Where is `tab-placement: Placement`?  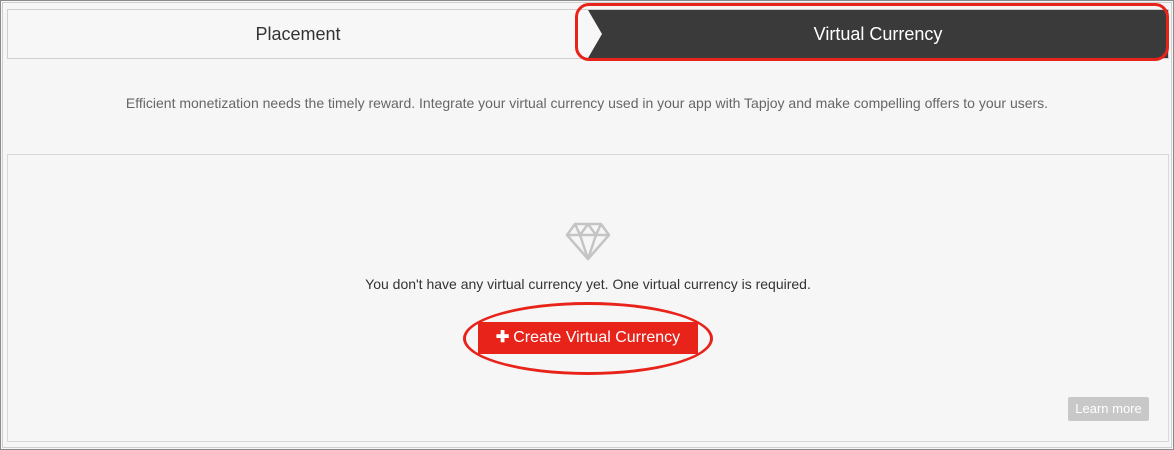 tab-placement: Placement is located at coordinates (298, 34).